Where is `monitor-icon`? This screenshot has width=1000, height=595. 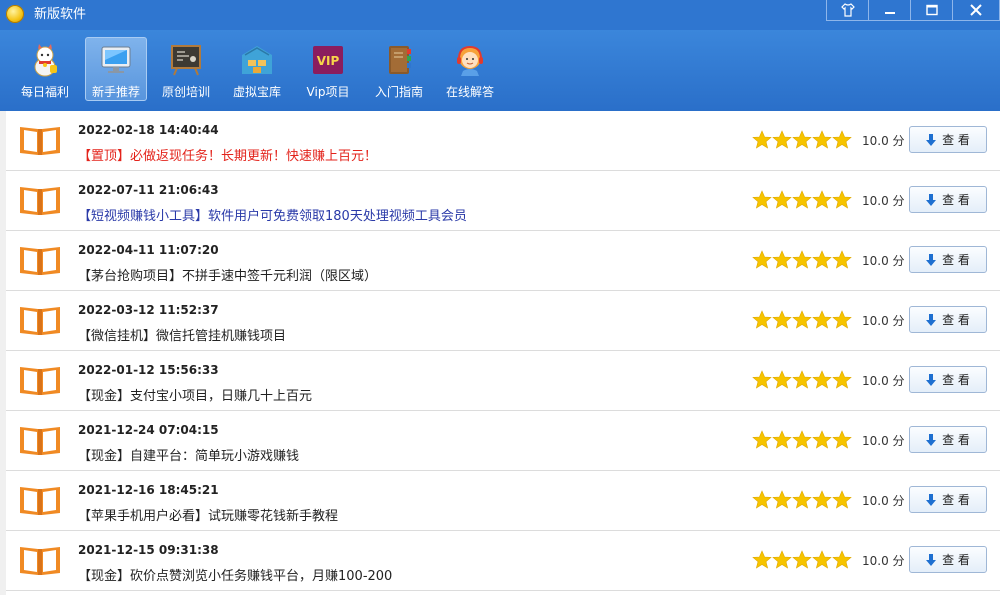 monitor-icon is located at coordinates (116, 59).